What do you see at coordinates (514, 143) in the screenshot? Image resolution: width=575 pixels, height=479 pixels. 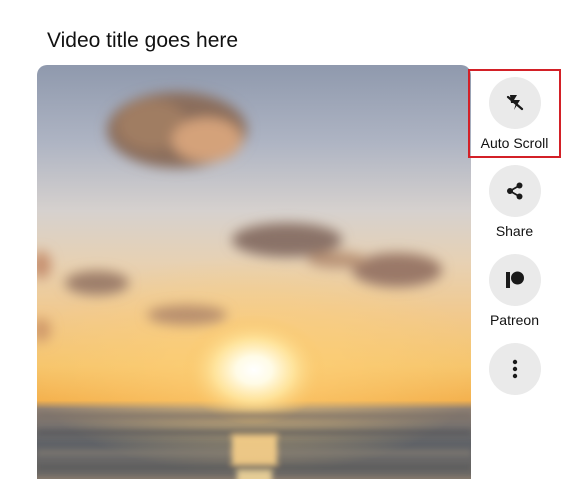 I see `auto-scroll-label: Auto Scroll` at bounding box center [514, 143].